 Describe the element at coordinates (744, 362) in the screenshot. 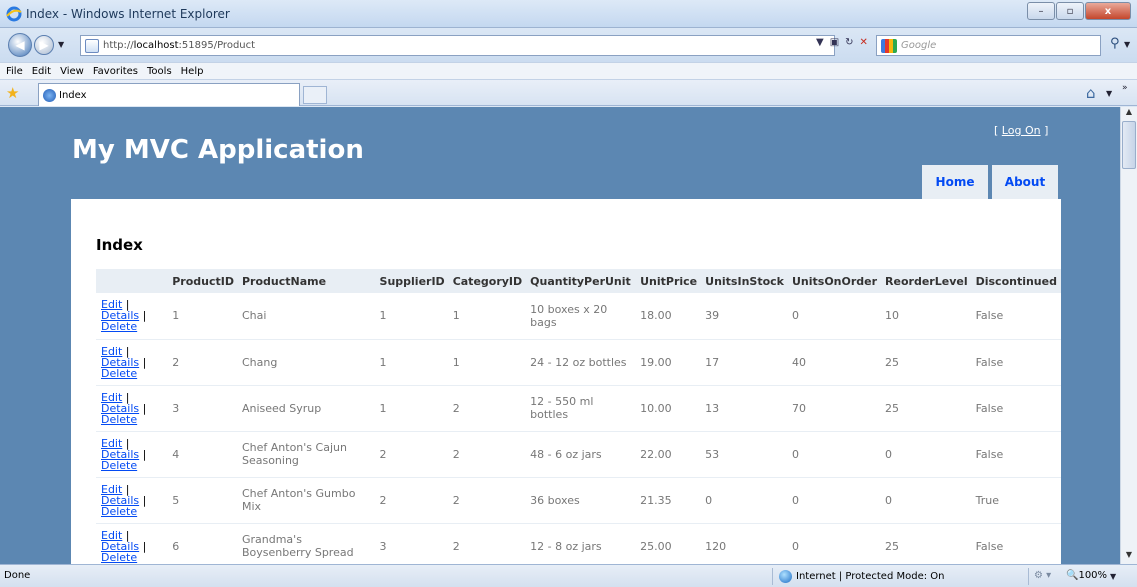

I see `cell-unitsinstock: 17` at that location.